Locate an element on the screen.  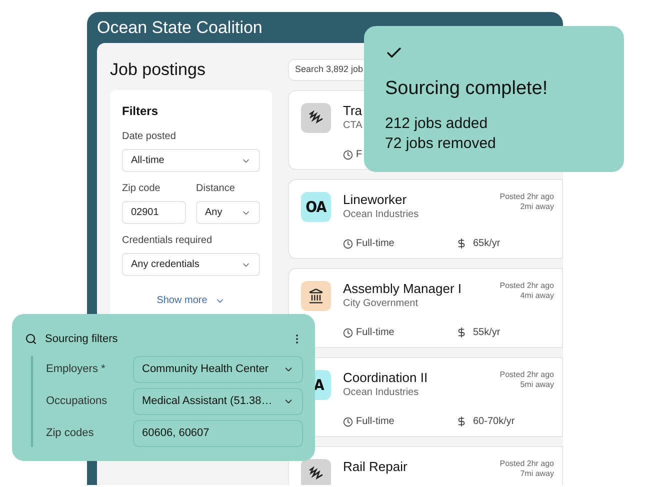
field-label: Zip codes is located at coordinates (70, 433).